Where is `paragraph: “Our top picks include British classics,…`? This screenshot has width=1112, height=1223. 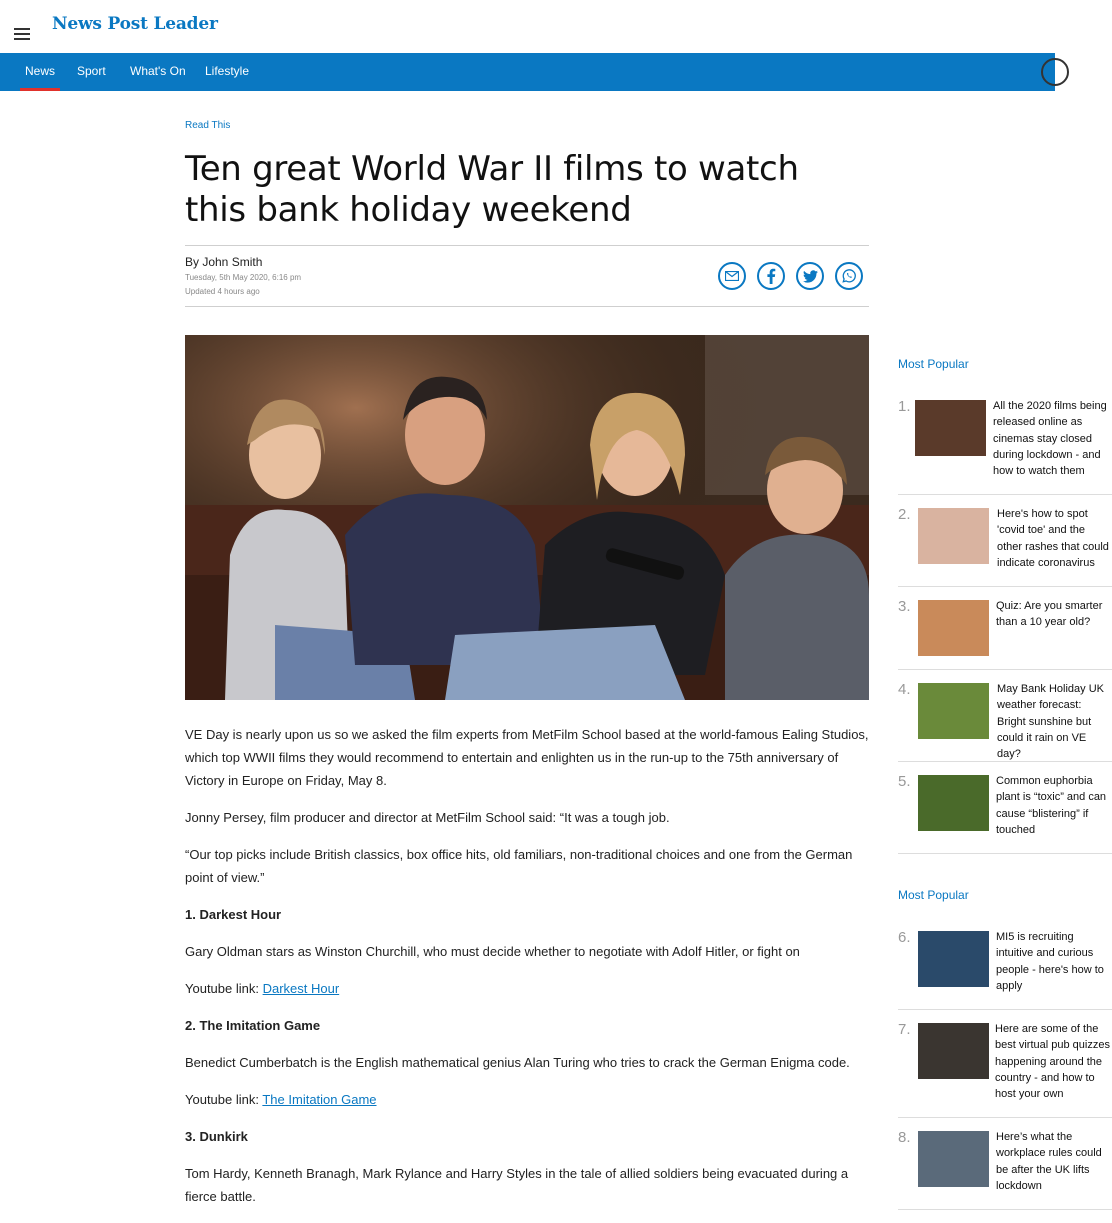 paragraph: “Our top picks include British classics,… is located at coordinates (519, 866).